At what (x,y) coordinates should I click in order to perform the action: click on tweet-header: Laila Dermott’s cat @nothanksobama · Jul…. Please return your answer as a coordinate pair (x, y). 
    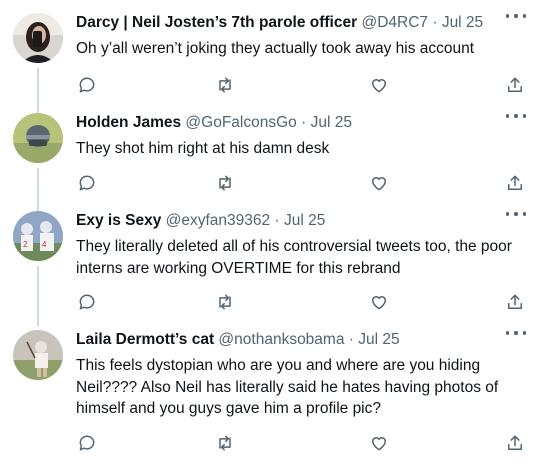
    Looking at the image, I should click on (301, 340).